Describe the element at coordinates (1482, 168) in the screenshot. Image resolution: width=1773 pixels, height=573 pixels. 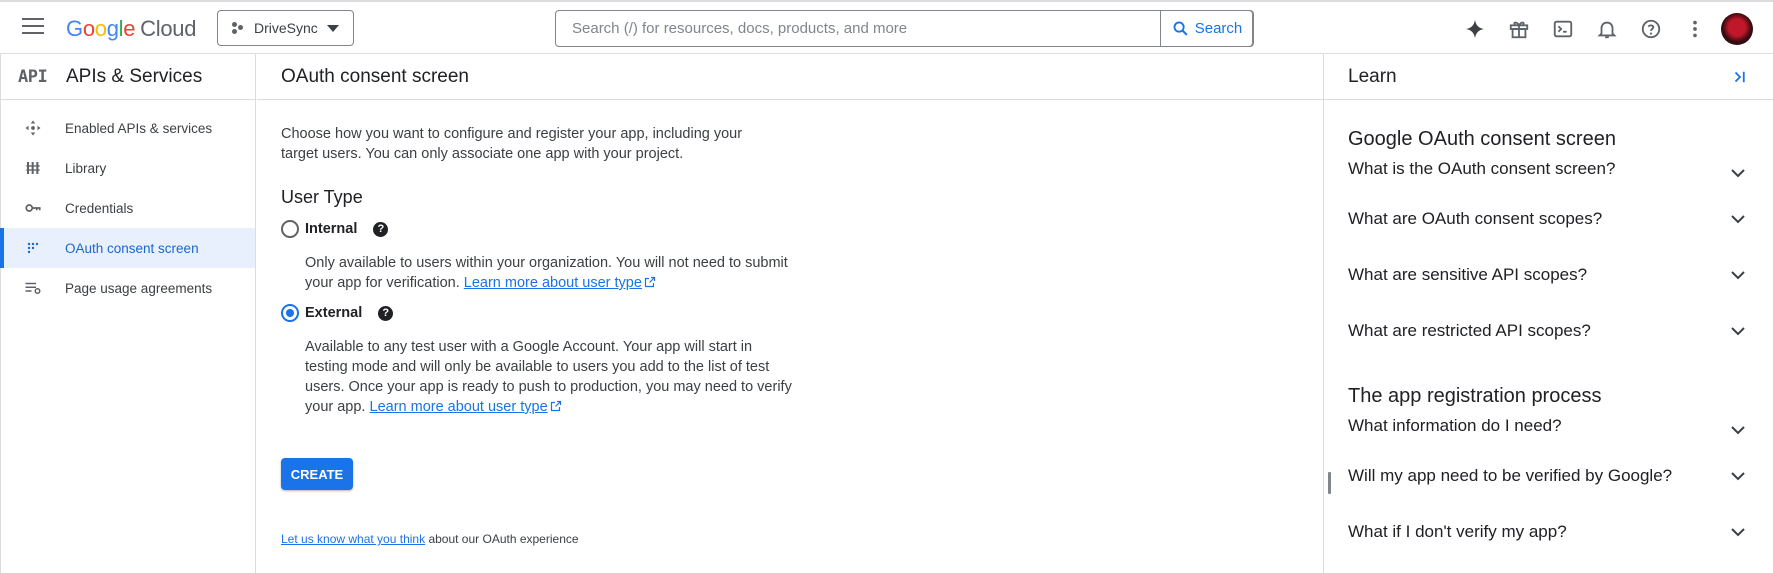
I see `faq-question: What is the OAuth consent screen?` at that location.